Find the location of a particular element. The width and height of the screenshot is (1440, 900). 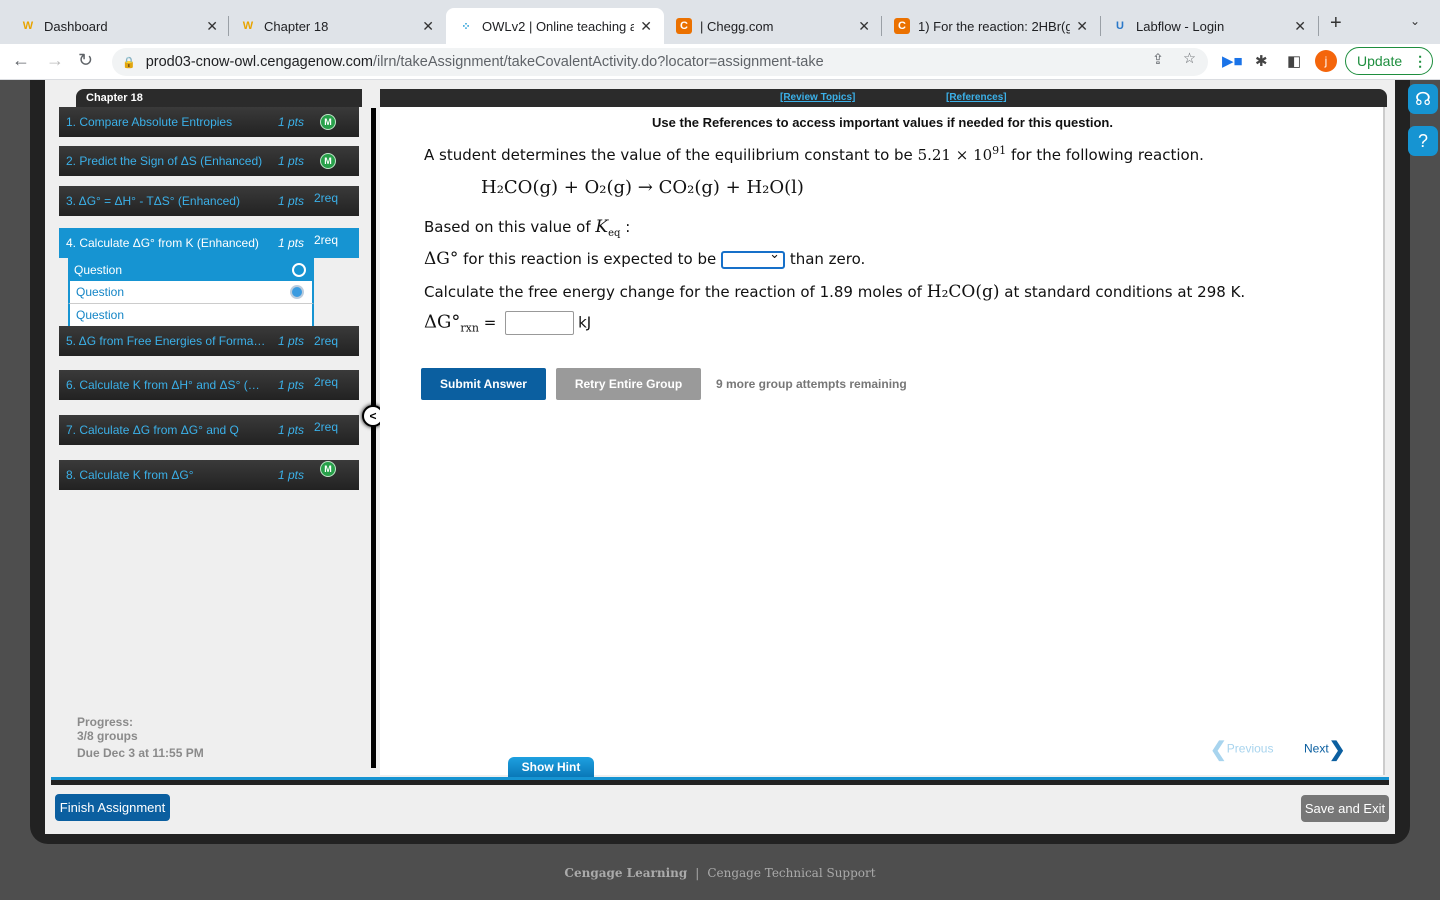

subquestion-2: Question is located at coordinates (191, 292).